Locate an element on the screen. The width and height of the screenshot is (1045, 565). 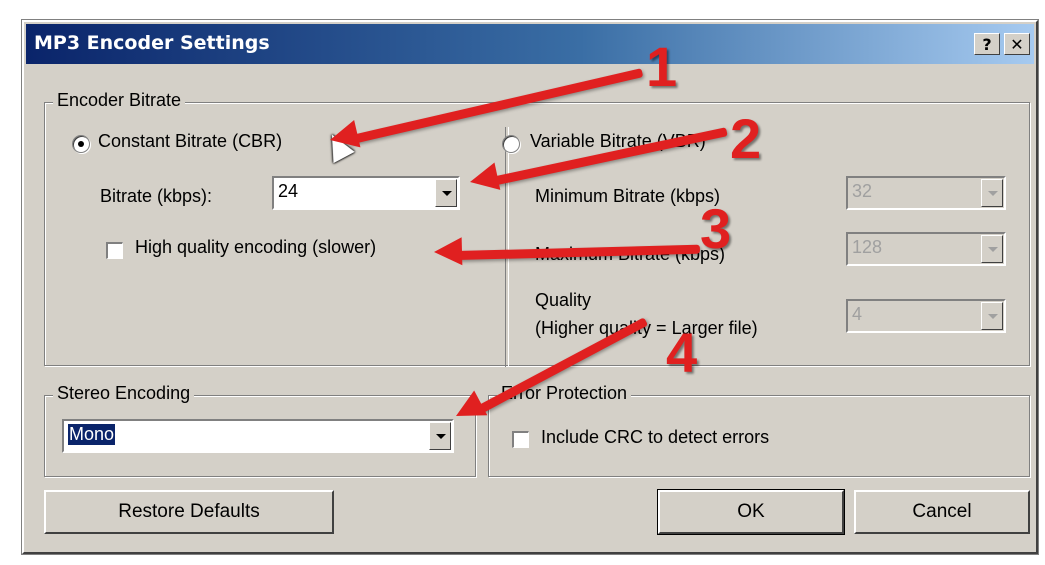
max-bitrate-combo: 128 is located at coordinates (926, 249).